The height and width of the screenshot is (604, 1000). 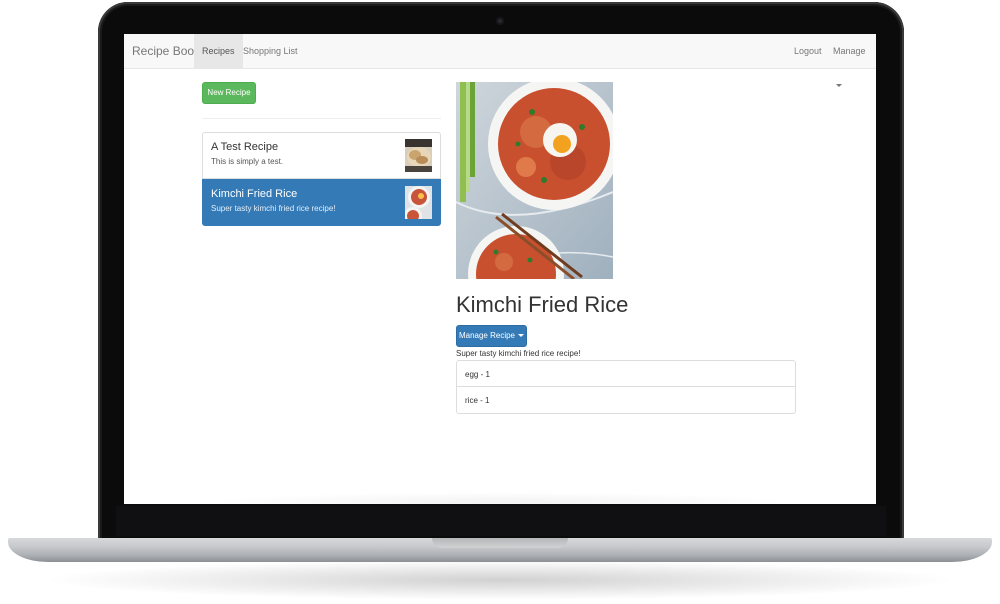 I want to click on recipe-description: Super tasty kimchi fried rice recipe!, so click(x=273, y=208).